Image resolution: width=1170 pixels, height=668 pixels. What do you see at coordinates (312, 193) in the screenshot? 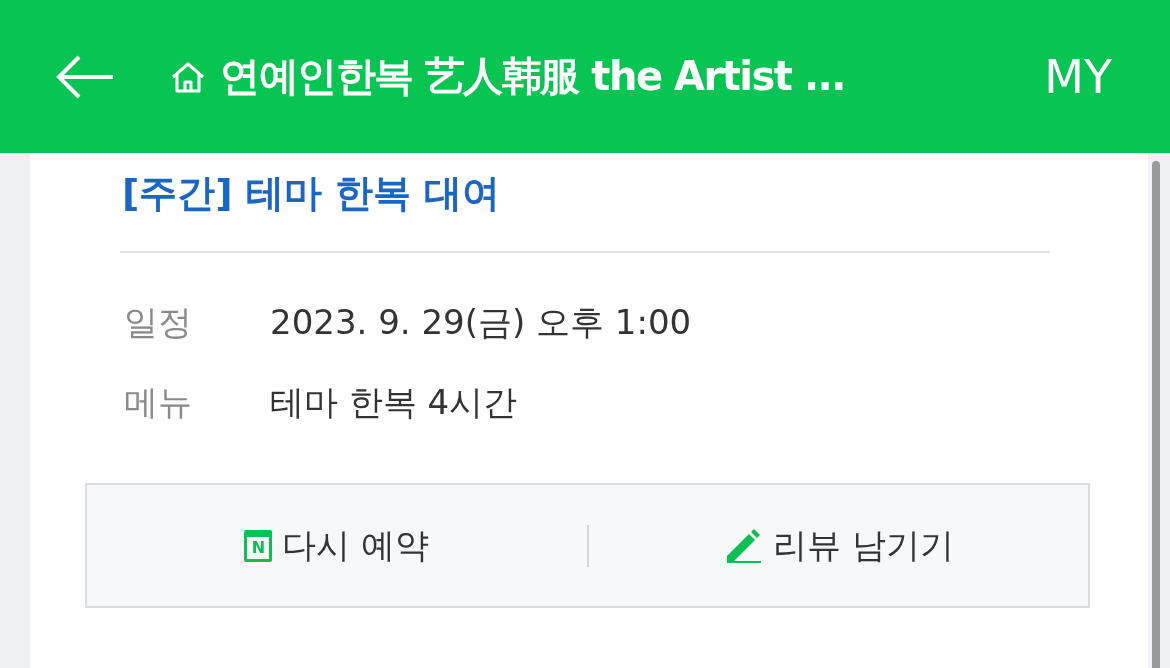
I see `booking-title: [주간] 테마 한복 대여` at bounding box center [312, 193].